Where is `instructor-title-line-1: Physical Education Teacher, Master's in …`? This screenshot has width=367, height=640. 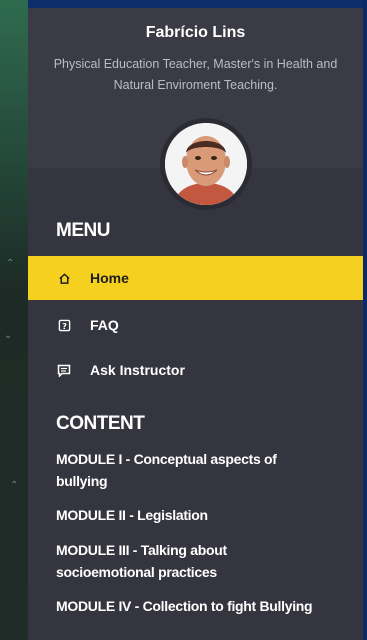 instructor-title-line-1: Physical Education Teacher, Master's in … is located at coordinates (195, 64).